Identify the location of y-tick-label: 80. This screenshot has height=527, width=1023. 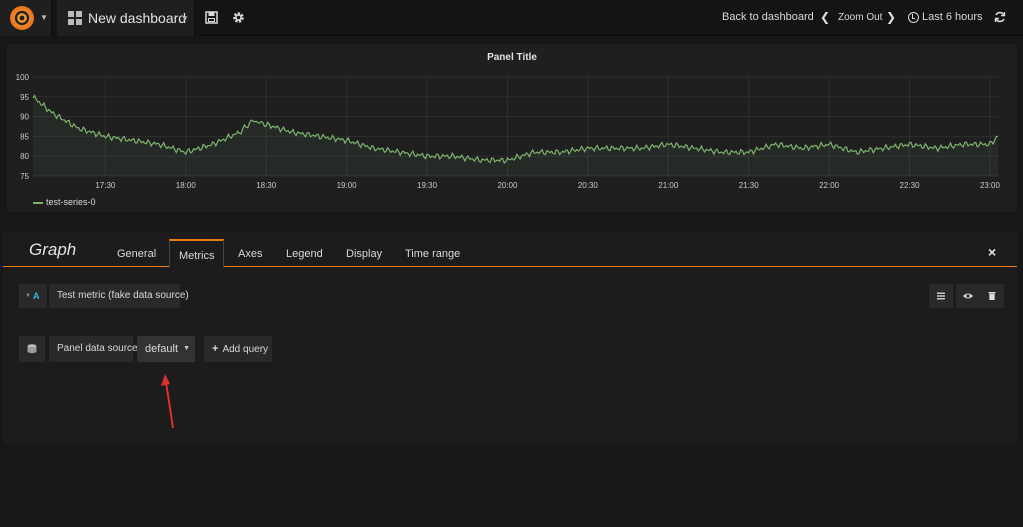
(24, 156).